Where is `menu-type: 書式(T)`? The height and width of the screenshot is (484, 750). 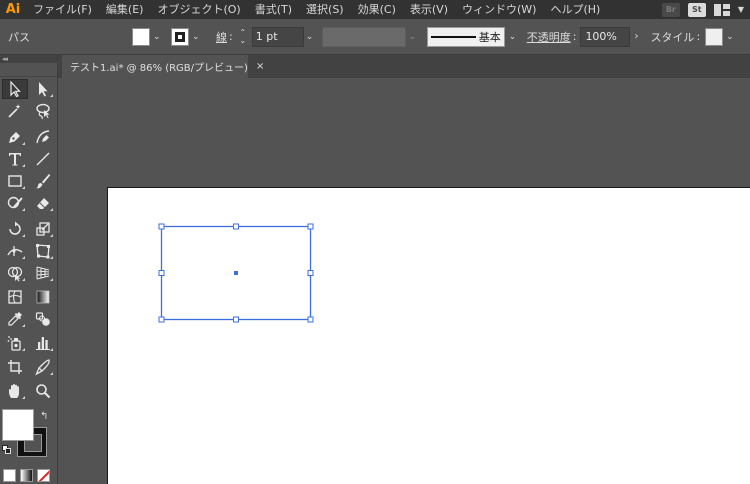 menu-type: 書式(T) is located at coordinates (273, 9).